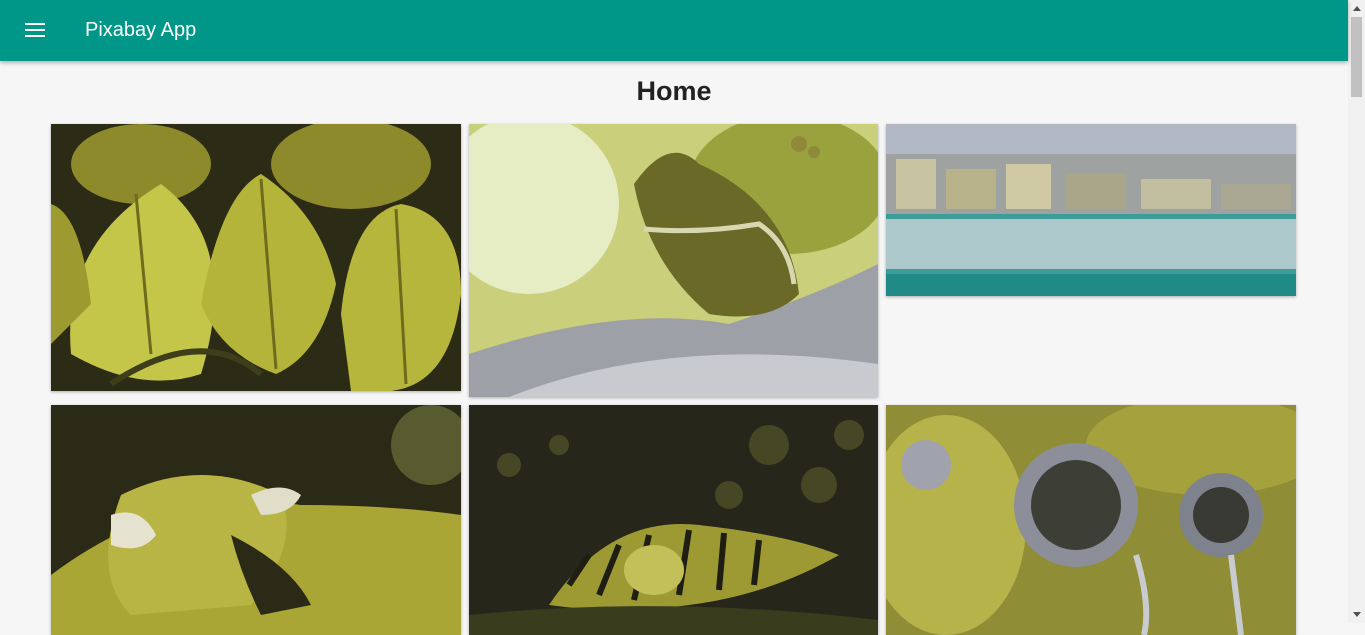  I want to click on scroll-thumb, so click(1356, 57).